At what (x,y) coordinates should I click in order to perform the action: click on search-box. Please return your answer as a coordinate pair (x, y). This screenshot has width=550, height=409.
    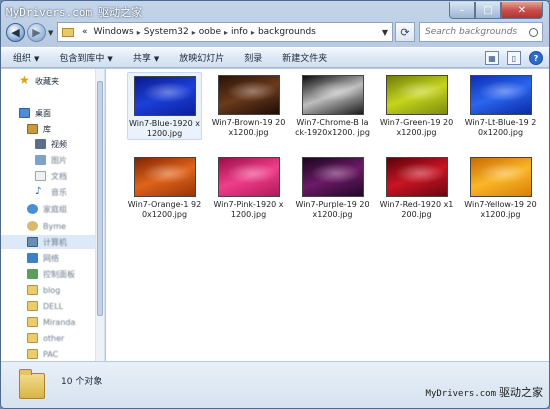
    Looking at the image, I should click on (481, 32).